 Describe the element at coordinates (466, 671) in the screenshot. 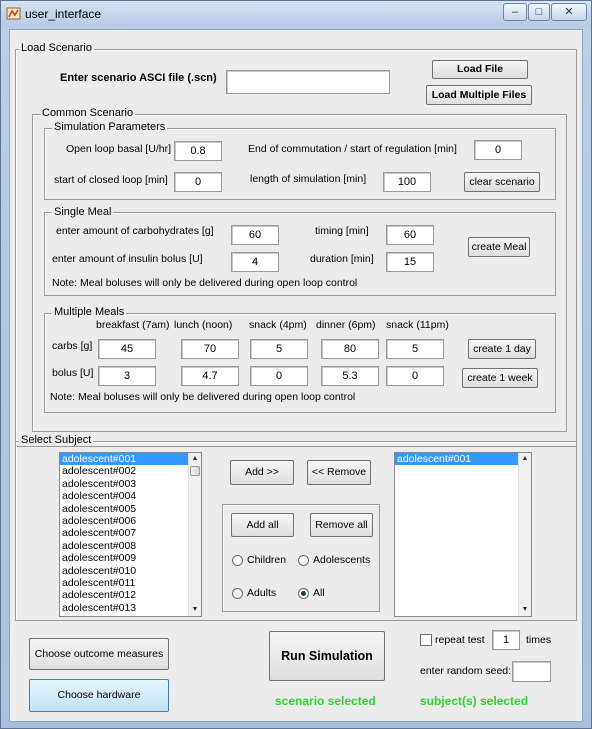

I see `random-seed-label: enter random seed:` at that location.